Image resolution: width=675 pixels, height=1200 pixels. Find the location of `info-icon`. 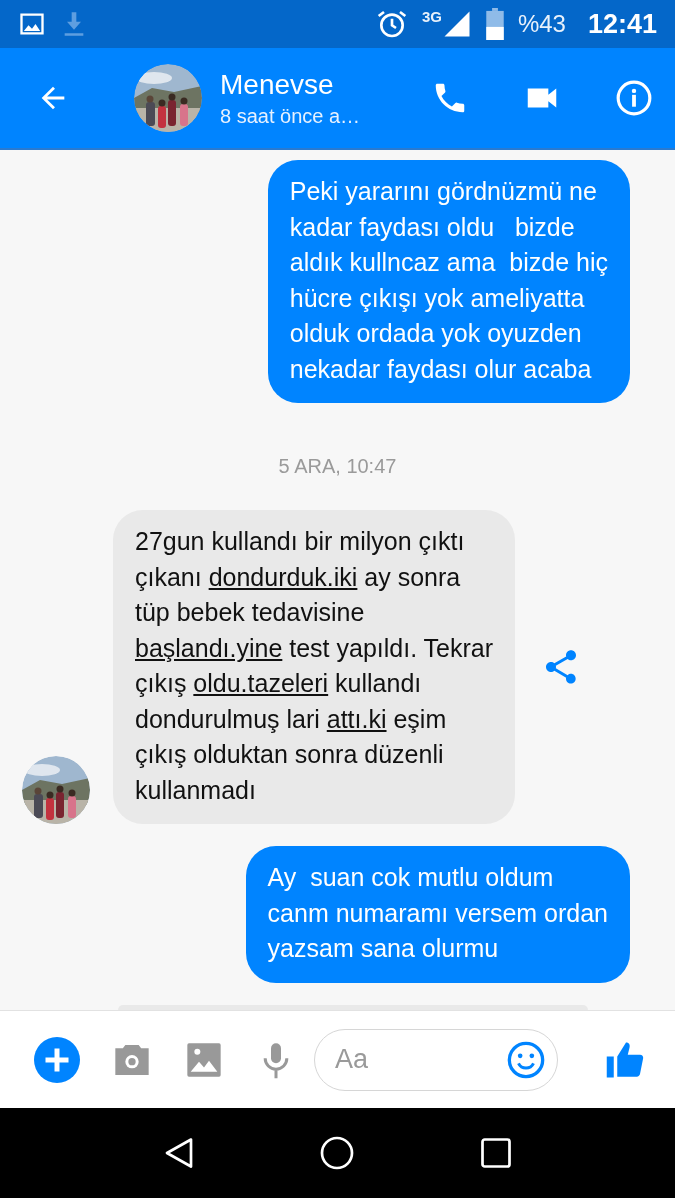

info-icon is located at coordinates (634, 98).